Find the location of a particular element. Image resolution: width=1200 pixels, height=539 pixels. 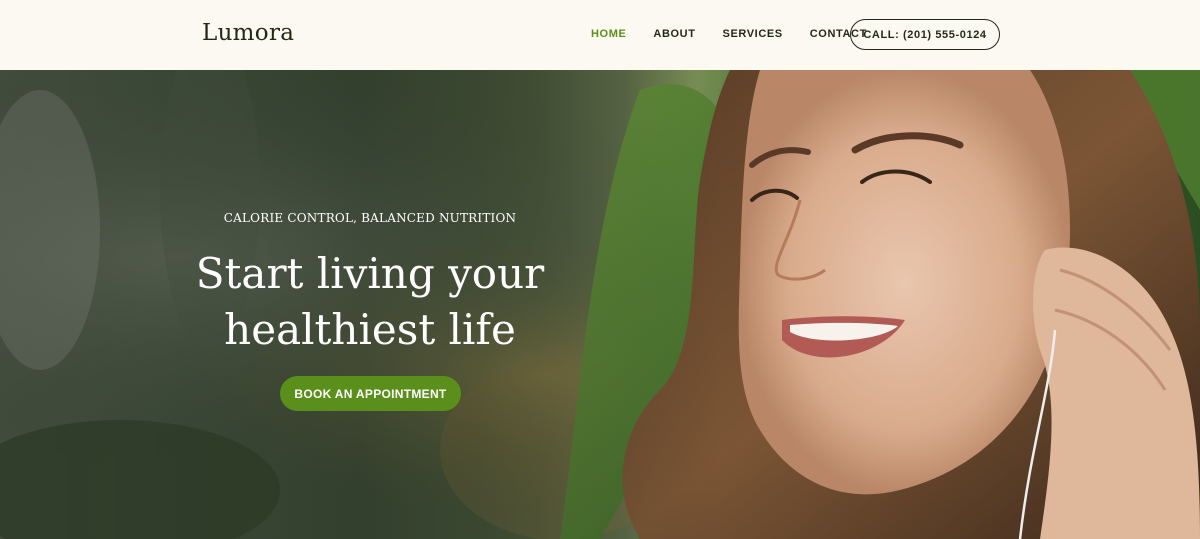

call-button: CALL: (201) 555-0124 is located at coordinates (925, 34).